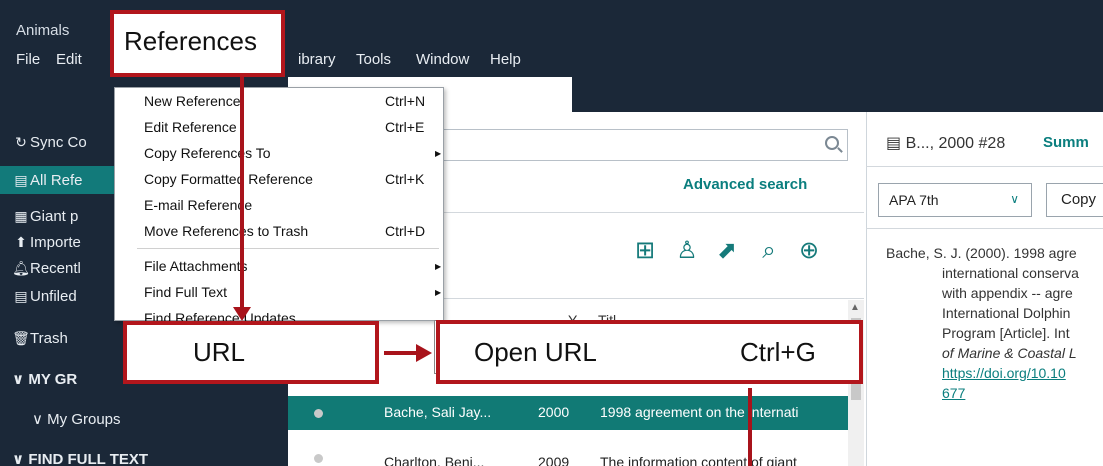  Describe the element at coordinates (405, 101) in the screenshot. I see `shortcut: Ctrl+N` at that location.